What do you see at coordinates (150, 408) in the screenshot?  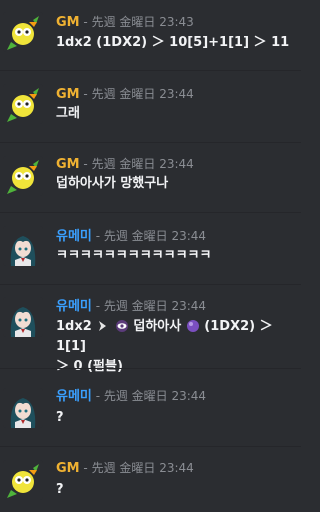 I see `message-item: 유메미 - 先週 金曜日 23:44 ?` at bounding box center [150, 408].